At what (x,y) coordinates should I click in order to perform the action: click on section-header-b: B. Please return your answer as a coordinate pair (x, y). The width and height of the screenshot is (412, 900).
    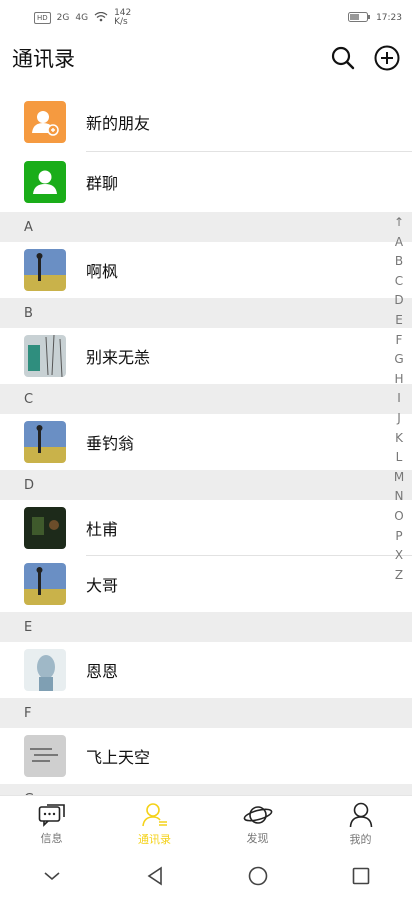
    Looking at the image, I should click on (206, 313).